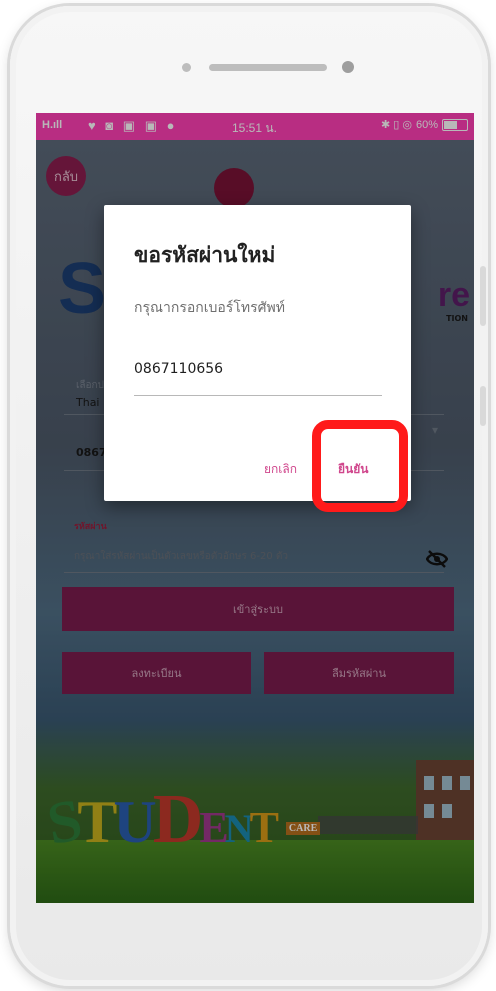 The height and width of the screenshot is (991, 496). I want to click on volume-button, so click(483, 296).